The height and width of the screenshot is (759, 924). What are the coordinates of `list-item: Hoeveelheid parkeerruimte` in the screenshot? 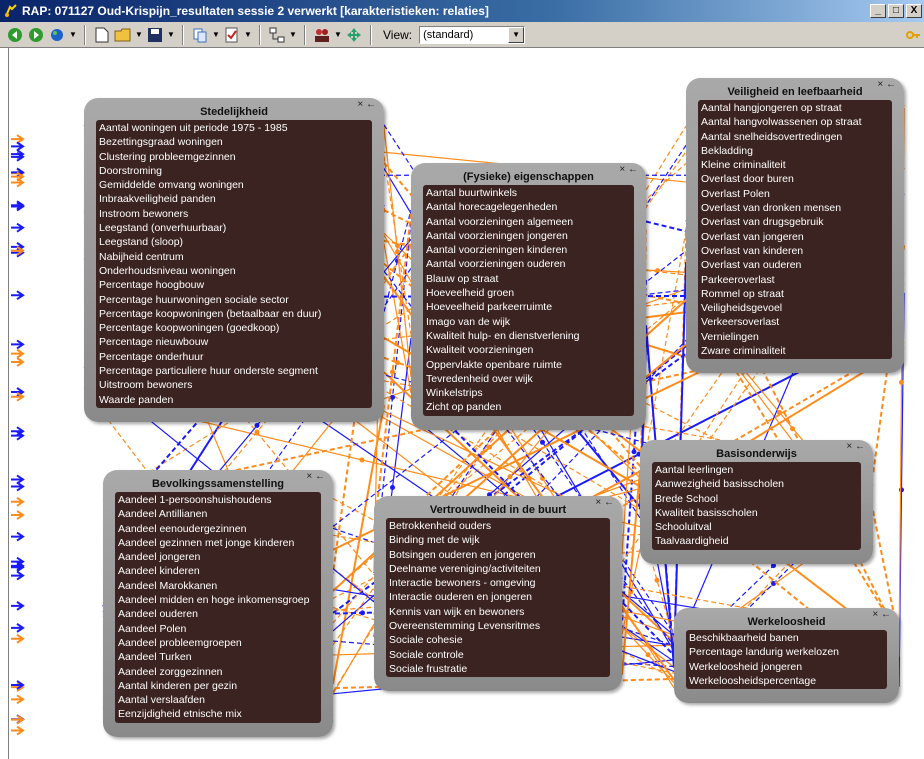 It's located at (528, 307).